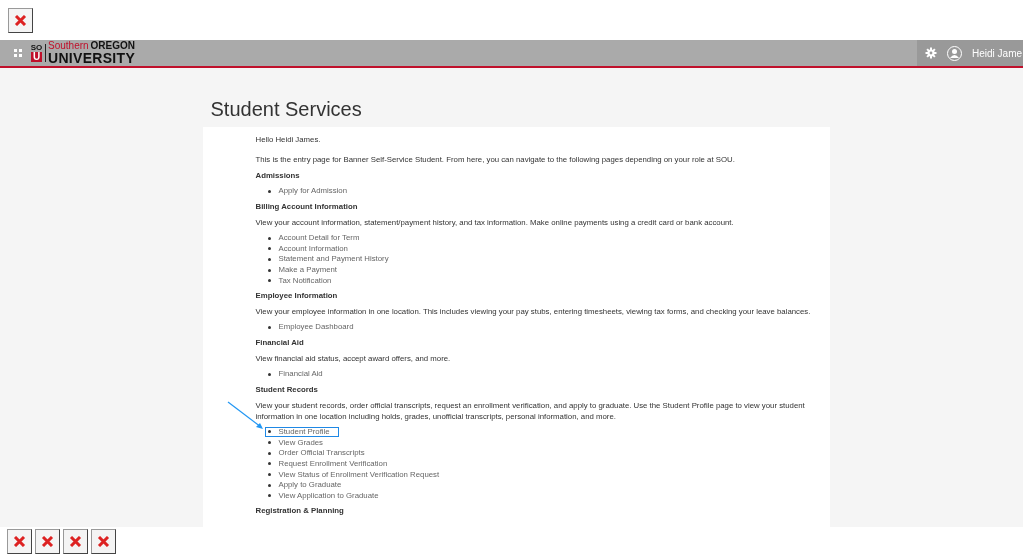  Describe the element at coordinates (20, 20) in the screenshot. I see `broken-image-icon` at that location.